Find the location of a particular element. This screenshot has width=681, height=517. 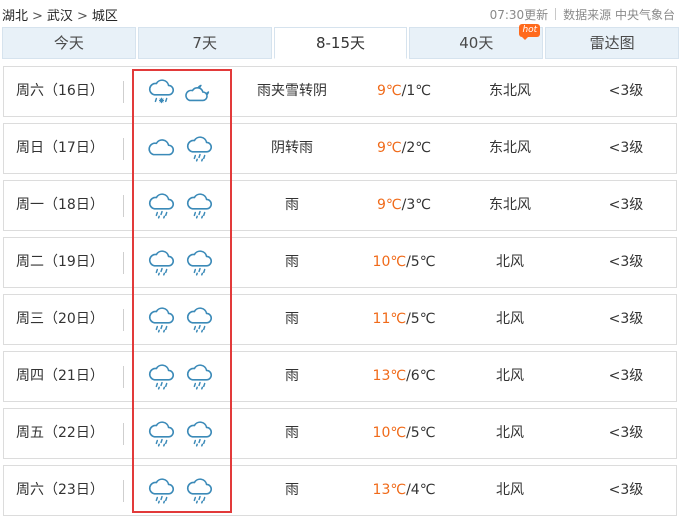

hot-badge: hot is located at coordinates (530, 32).